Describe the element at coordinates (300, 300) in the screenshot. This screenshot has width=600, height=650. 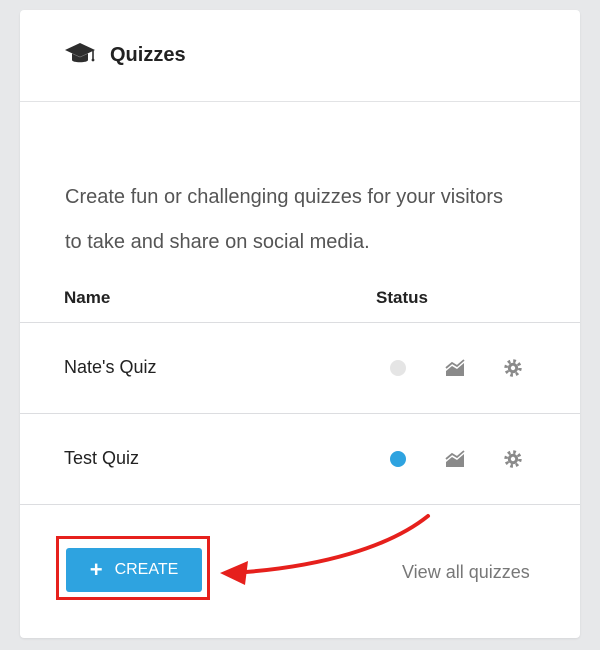
I see `table-header: Name Status` at that location.